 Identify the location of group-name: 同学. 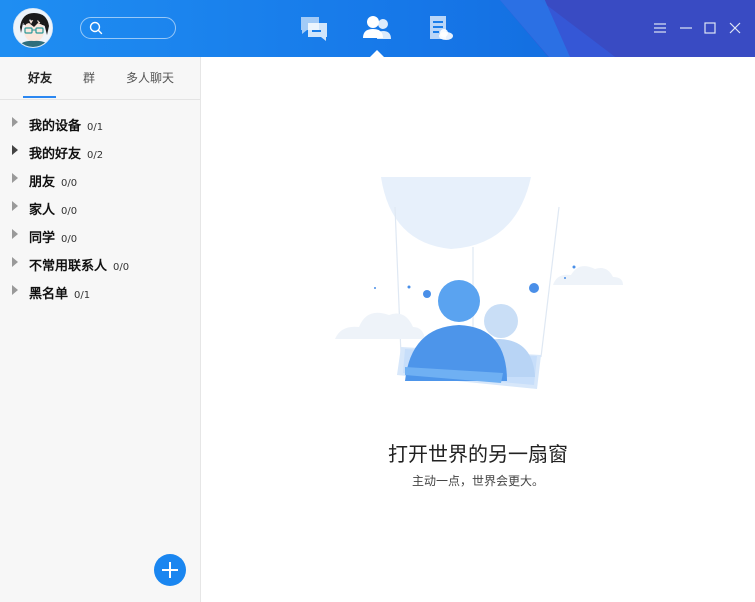
(42, 238).